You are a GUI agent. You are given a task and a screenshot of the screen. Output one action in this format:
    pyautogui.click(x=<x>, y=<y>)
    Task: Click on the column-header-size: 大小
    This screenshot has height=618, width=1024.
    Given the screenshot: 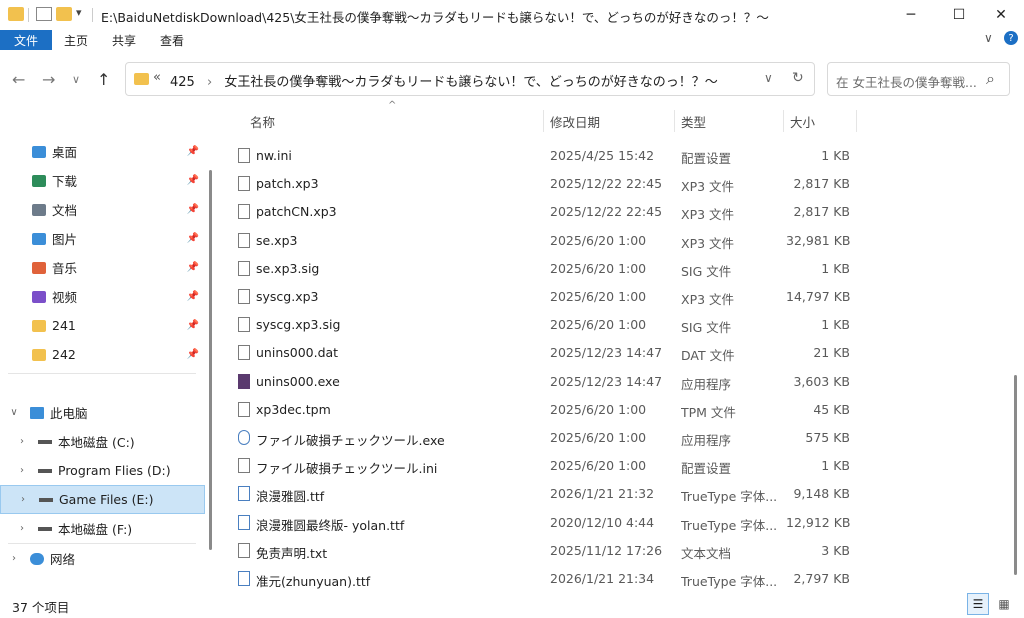 What is the action you would take?
    pyautogui.click(x=802, y=121)
    